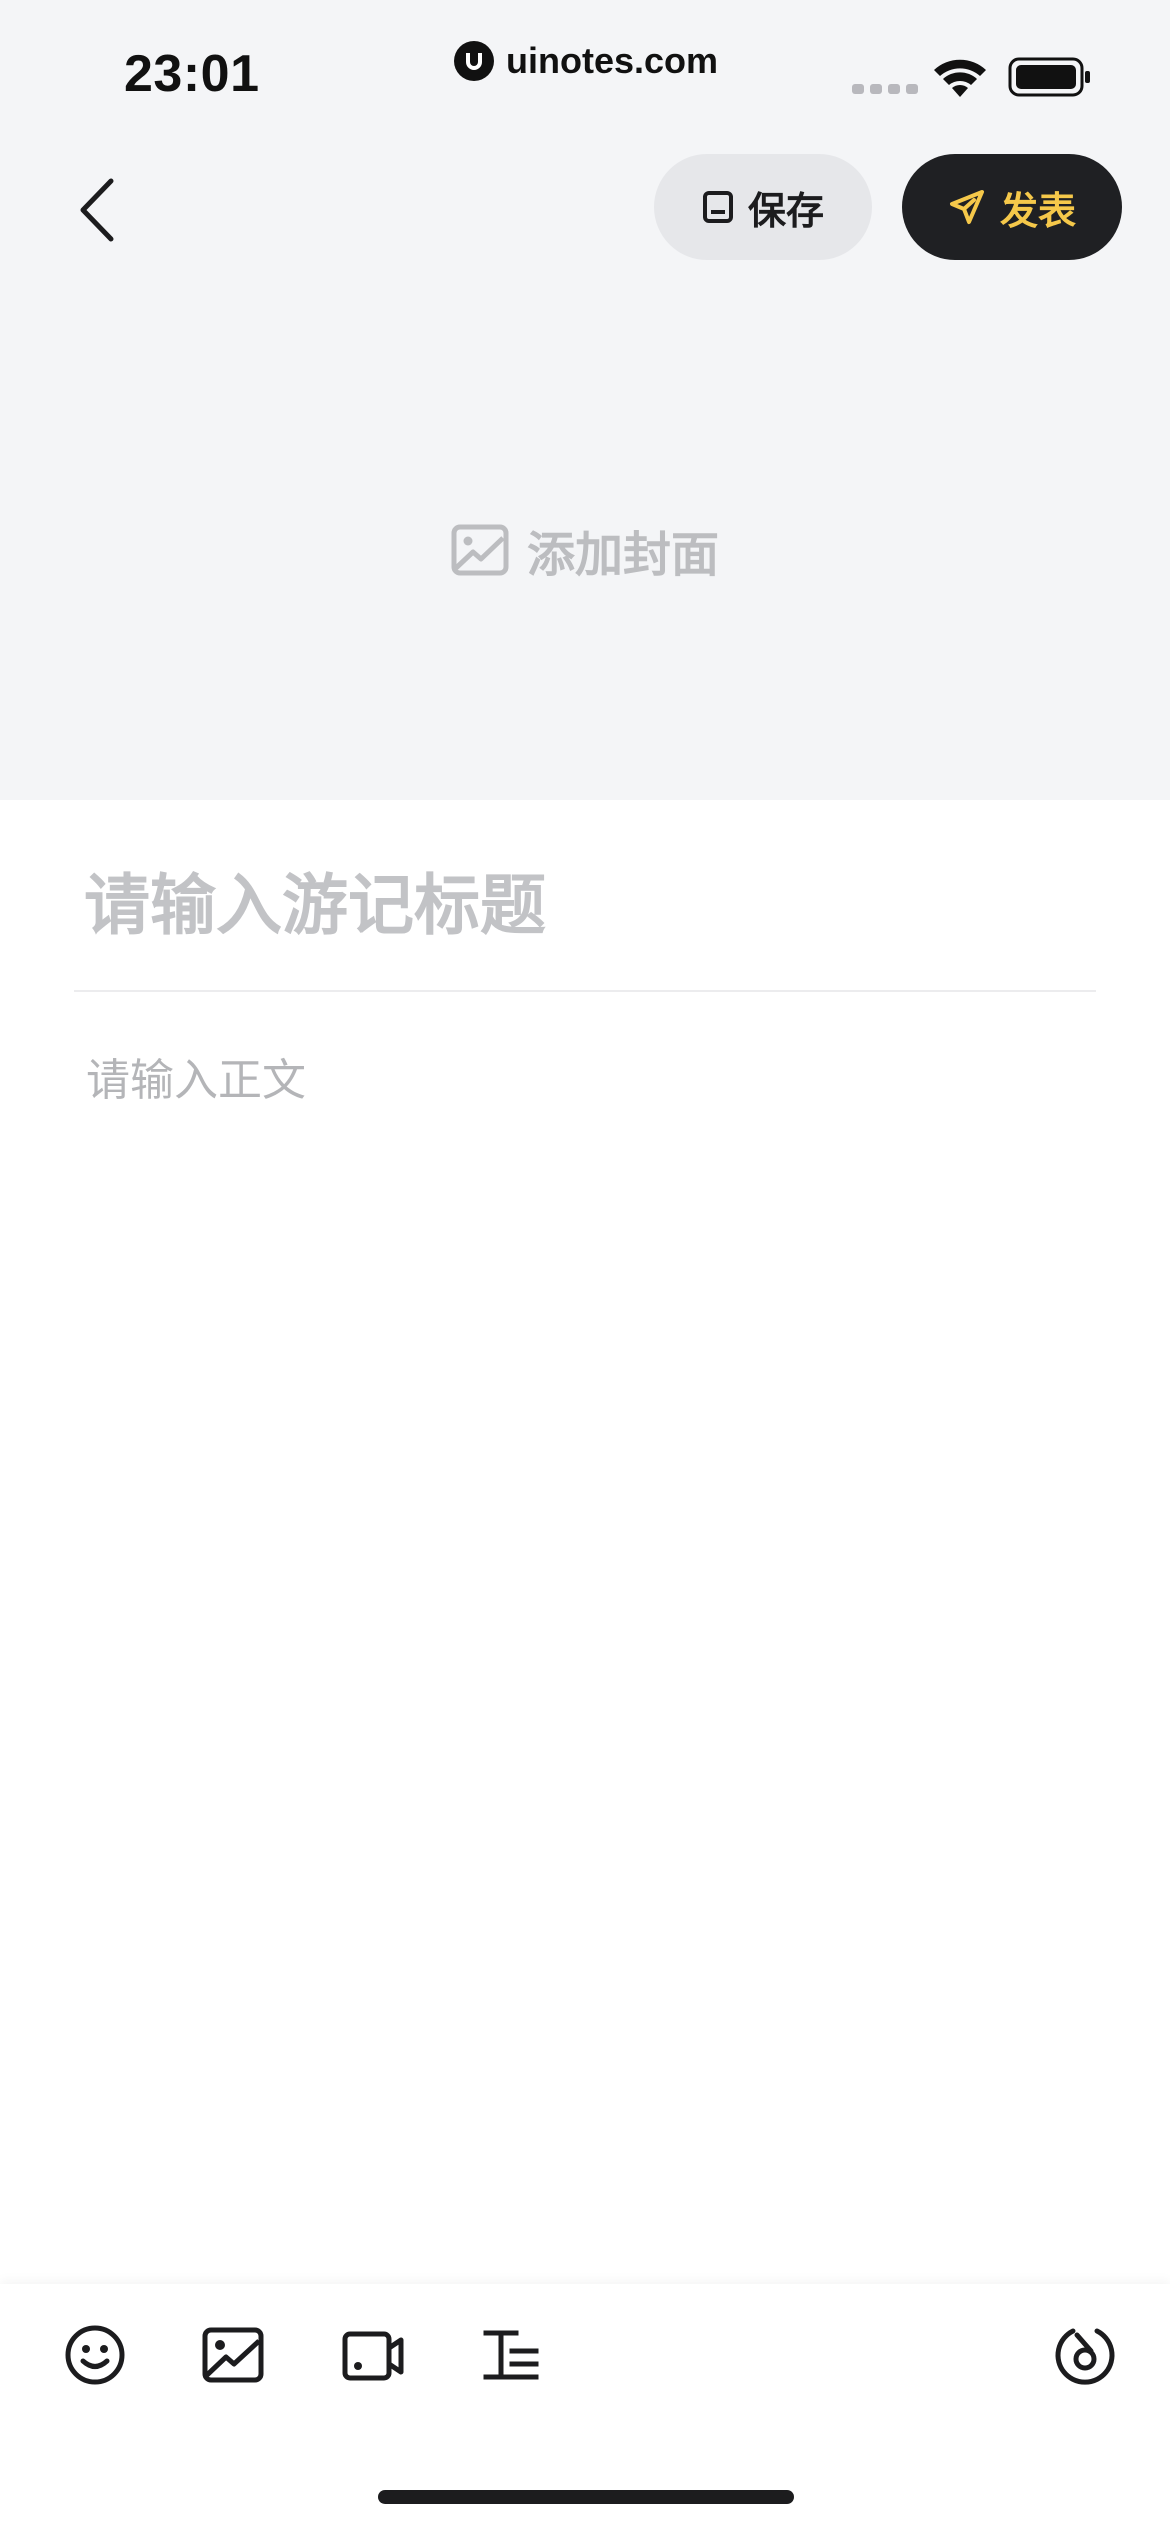 This screenshot has height=2532, width=1170. I want to click on body-input: 请输入正文, so click(586, 1075).